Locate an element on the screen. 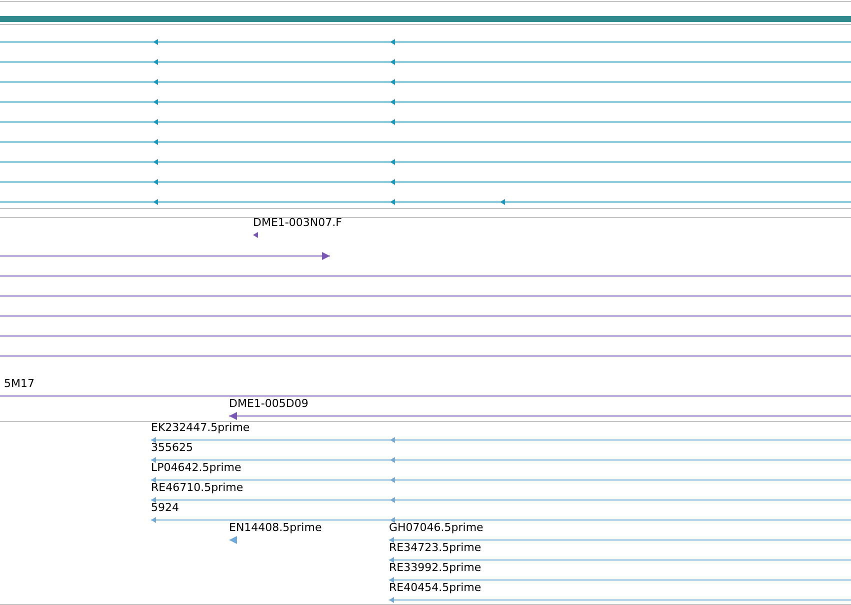 This screenshot has height=605, width=851. feature-label: 5M17 is located at coordinates (19, 383).